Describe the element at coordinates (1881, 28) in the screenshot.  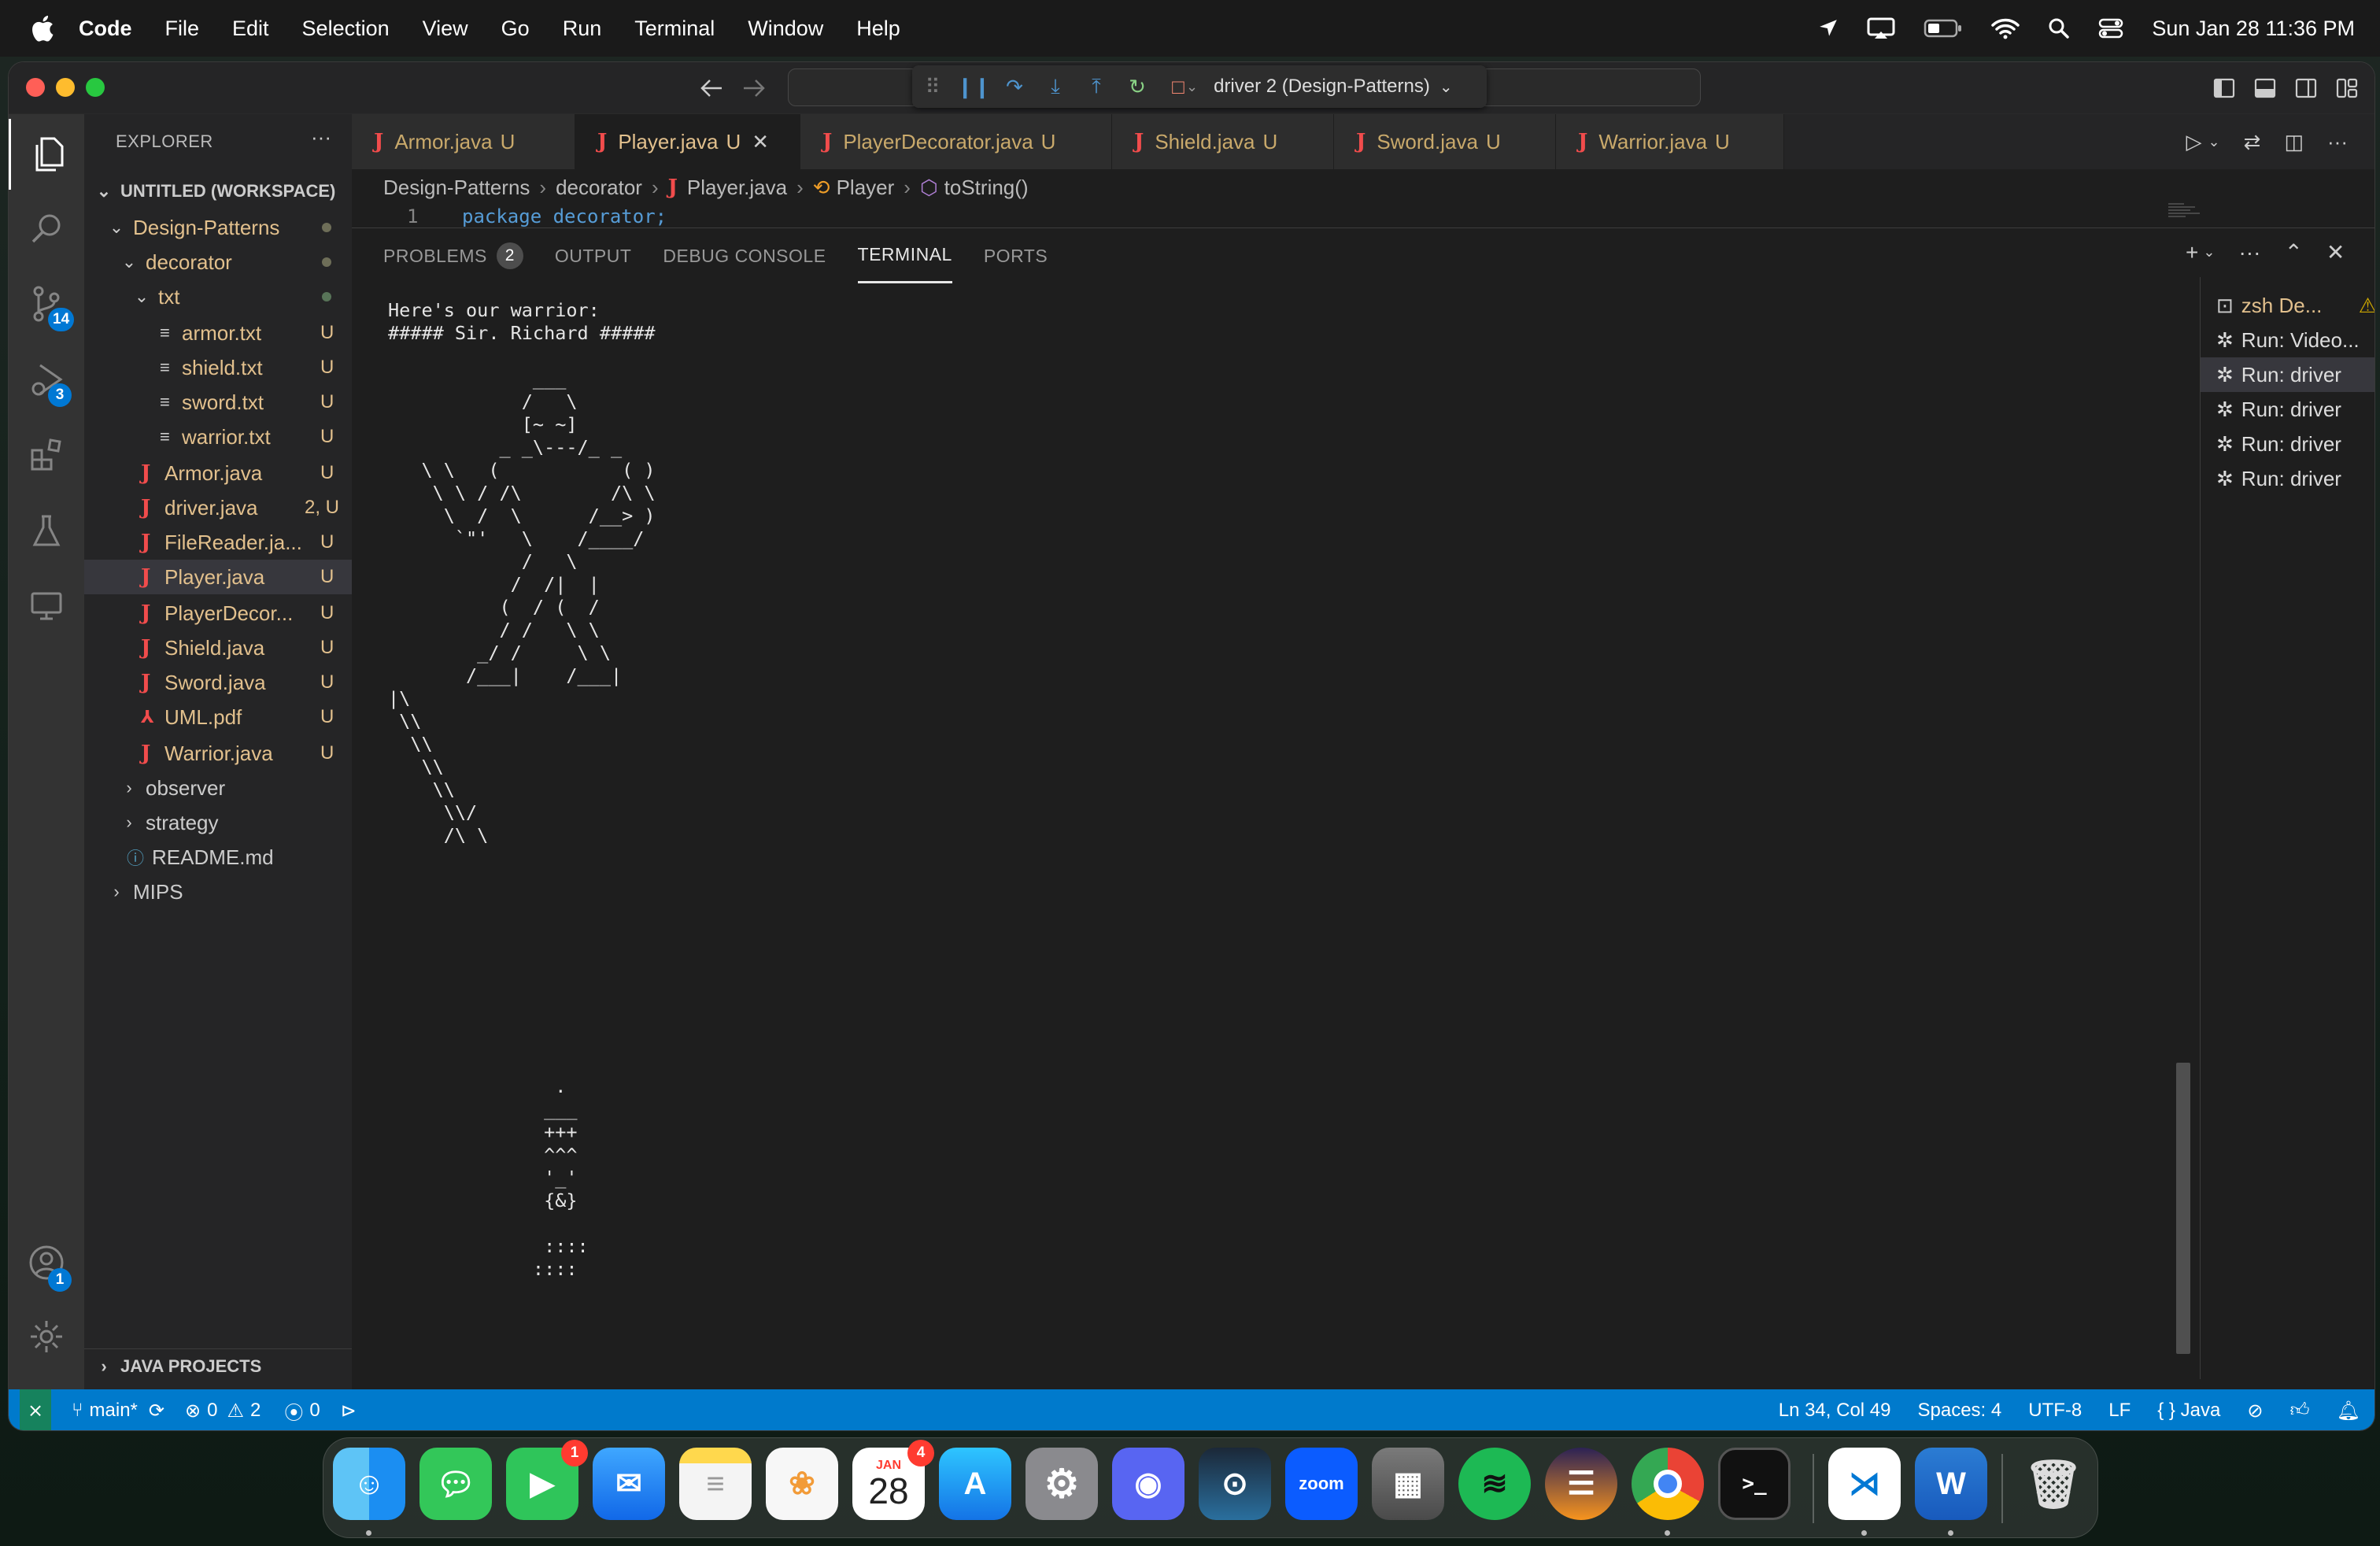
I see `screen-mirroring-icon` at that location.